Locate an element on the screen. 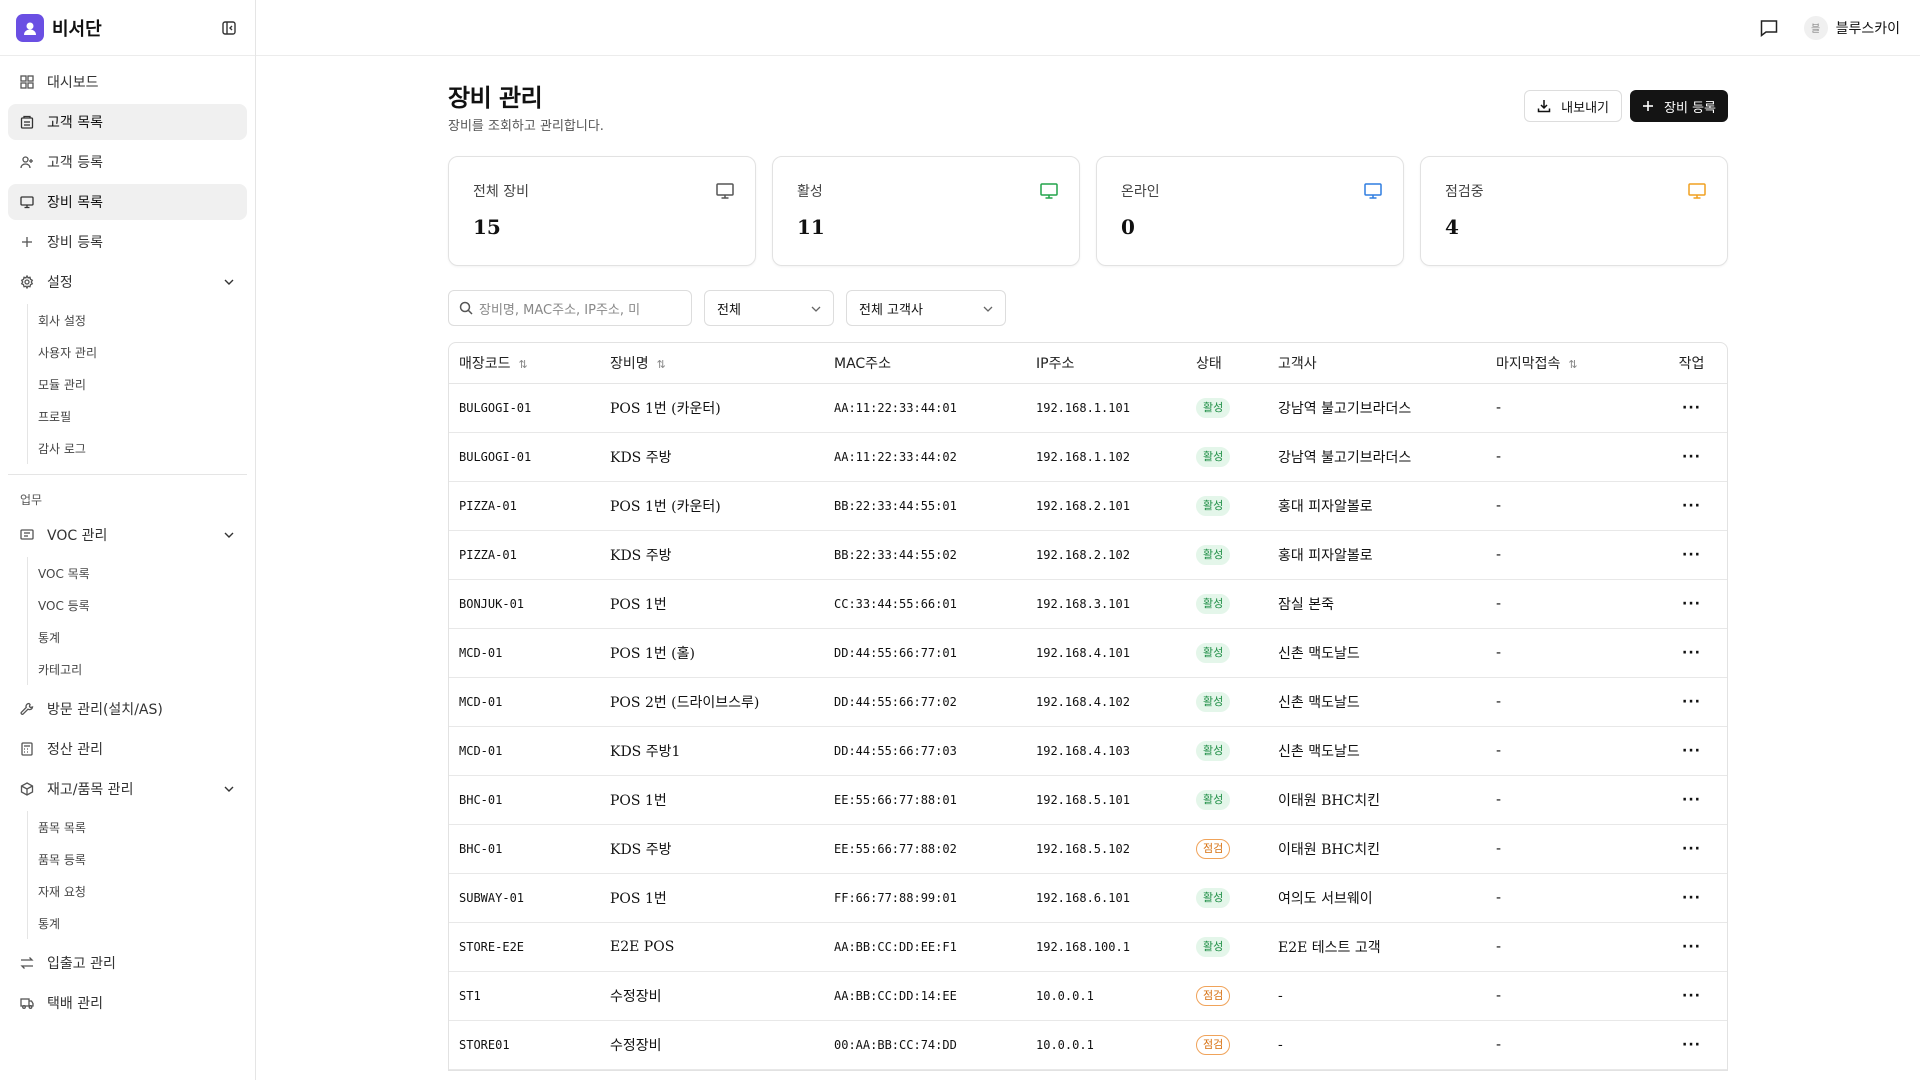 This screenshot has width=1920, height=1080. table-row: ST1 수정장비 AA:BB:CC:DD:14:EE 10.0.0.1 점검 - - ··· is located at coordinates (1088, 996).